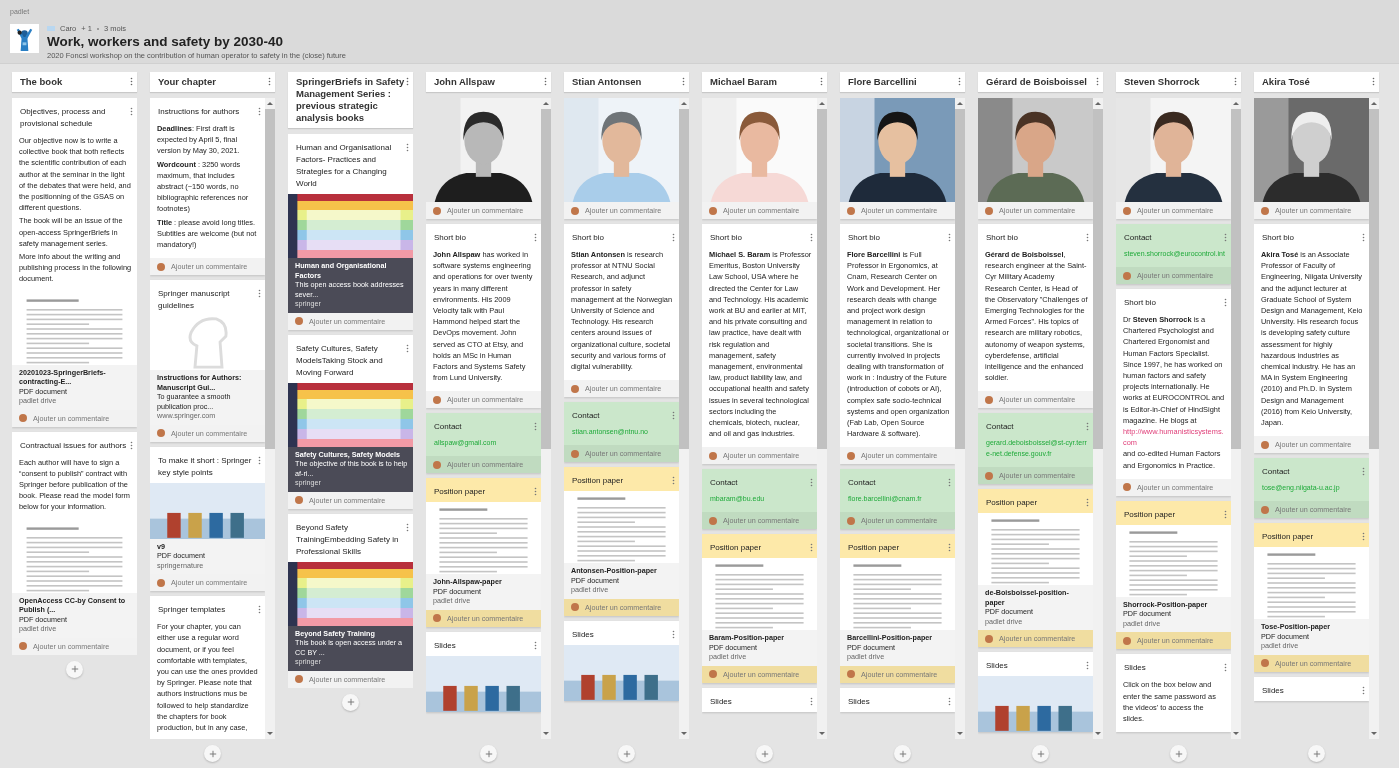 This screenshot has width=1399, height=768. I want to click on post-title: Contractual issues for authors, so click(73, 445).